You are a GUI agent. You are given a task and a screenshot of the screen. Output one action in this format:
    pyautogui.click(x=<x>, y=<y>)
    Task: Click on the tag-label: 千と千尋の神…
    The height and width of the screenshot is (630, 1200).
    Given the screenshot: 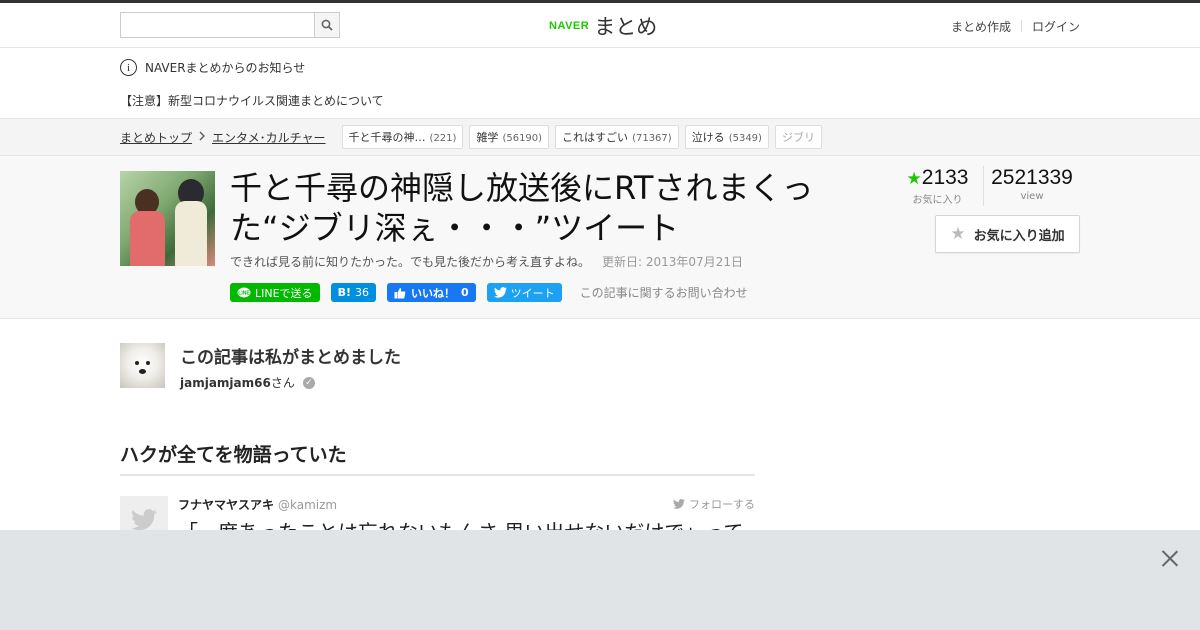 What is the action you would take?
    pyautogui.click(x=387, y=137)
    